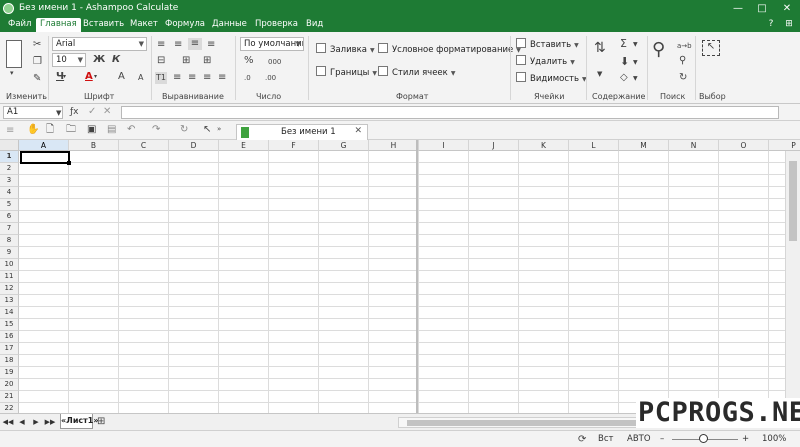  Describe the element at coordinates (207, 130) in the screenshot. I see `select-pointer-icon: ↖` at that location.